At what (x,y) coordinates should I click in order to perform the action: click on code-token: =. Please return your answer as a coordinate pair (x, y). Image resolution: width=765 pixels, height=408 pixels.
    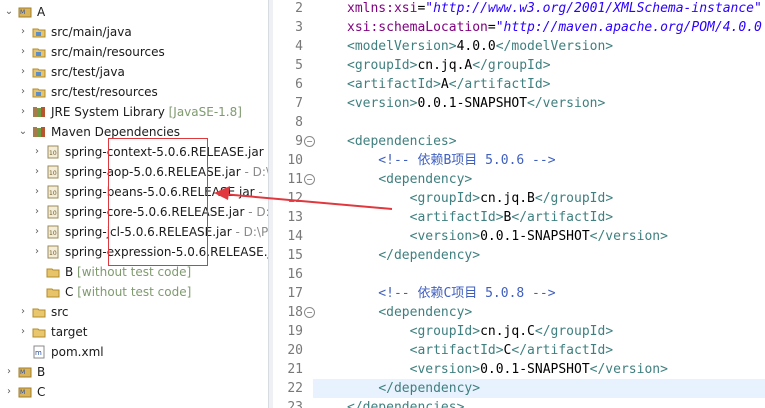
    Looking at the image, I should click on (491, 27).